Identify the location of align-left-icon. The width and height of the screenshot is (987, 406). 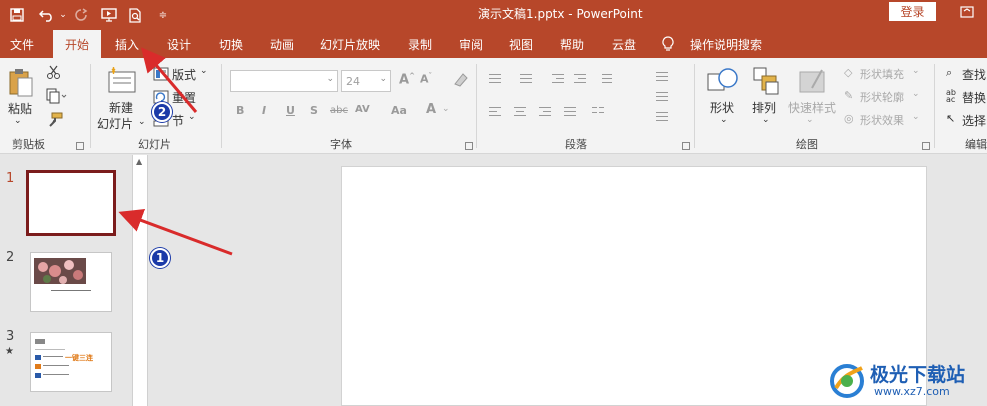
(495, 112).